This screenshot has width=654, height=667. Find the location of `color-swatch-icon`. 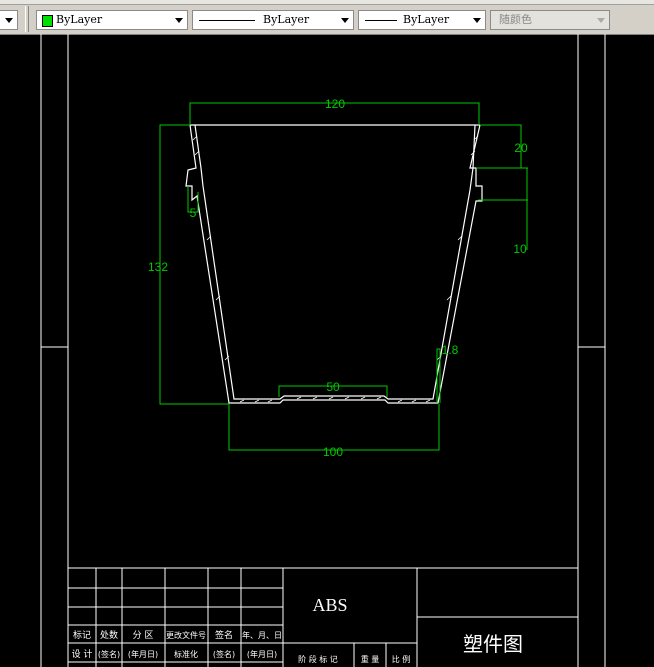

color-swatch-icon is located at coordinates (47, 21).